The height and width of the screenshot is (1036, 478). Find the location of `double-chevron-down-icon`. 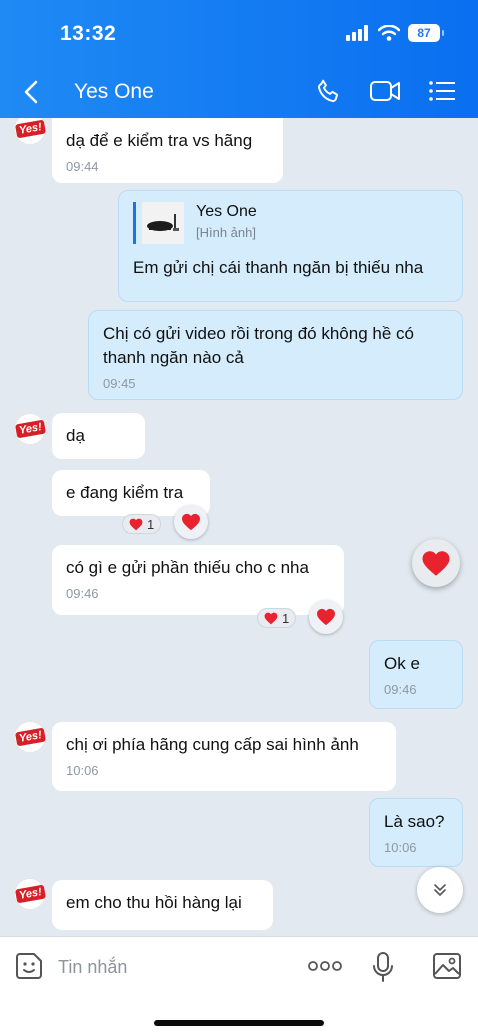

double-chevron-down-icon is located at coordinates (440, 890).